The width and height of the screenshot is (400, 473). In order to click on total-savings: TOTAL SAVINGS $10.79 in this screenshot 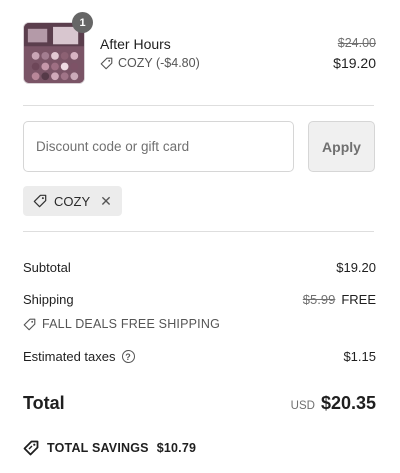, I will do `click(109, 448)`.